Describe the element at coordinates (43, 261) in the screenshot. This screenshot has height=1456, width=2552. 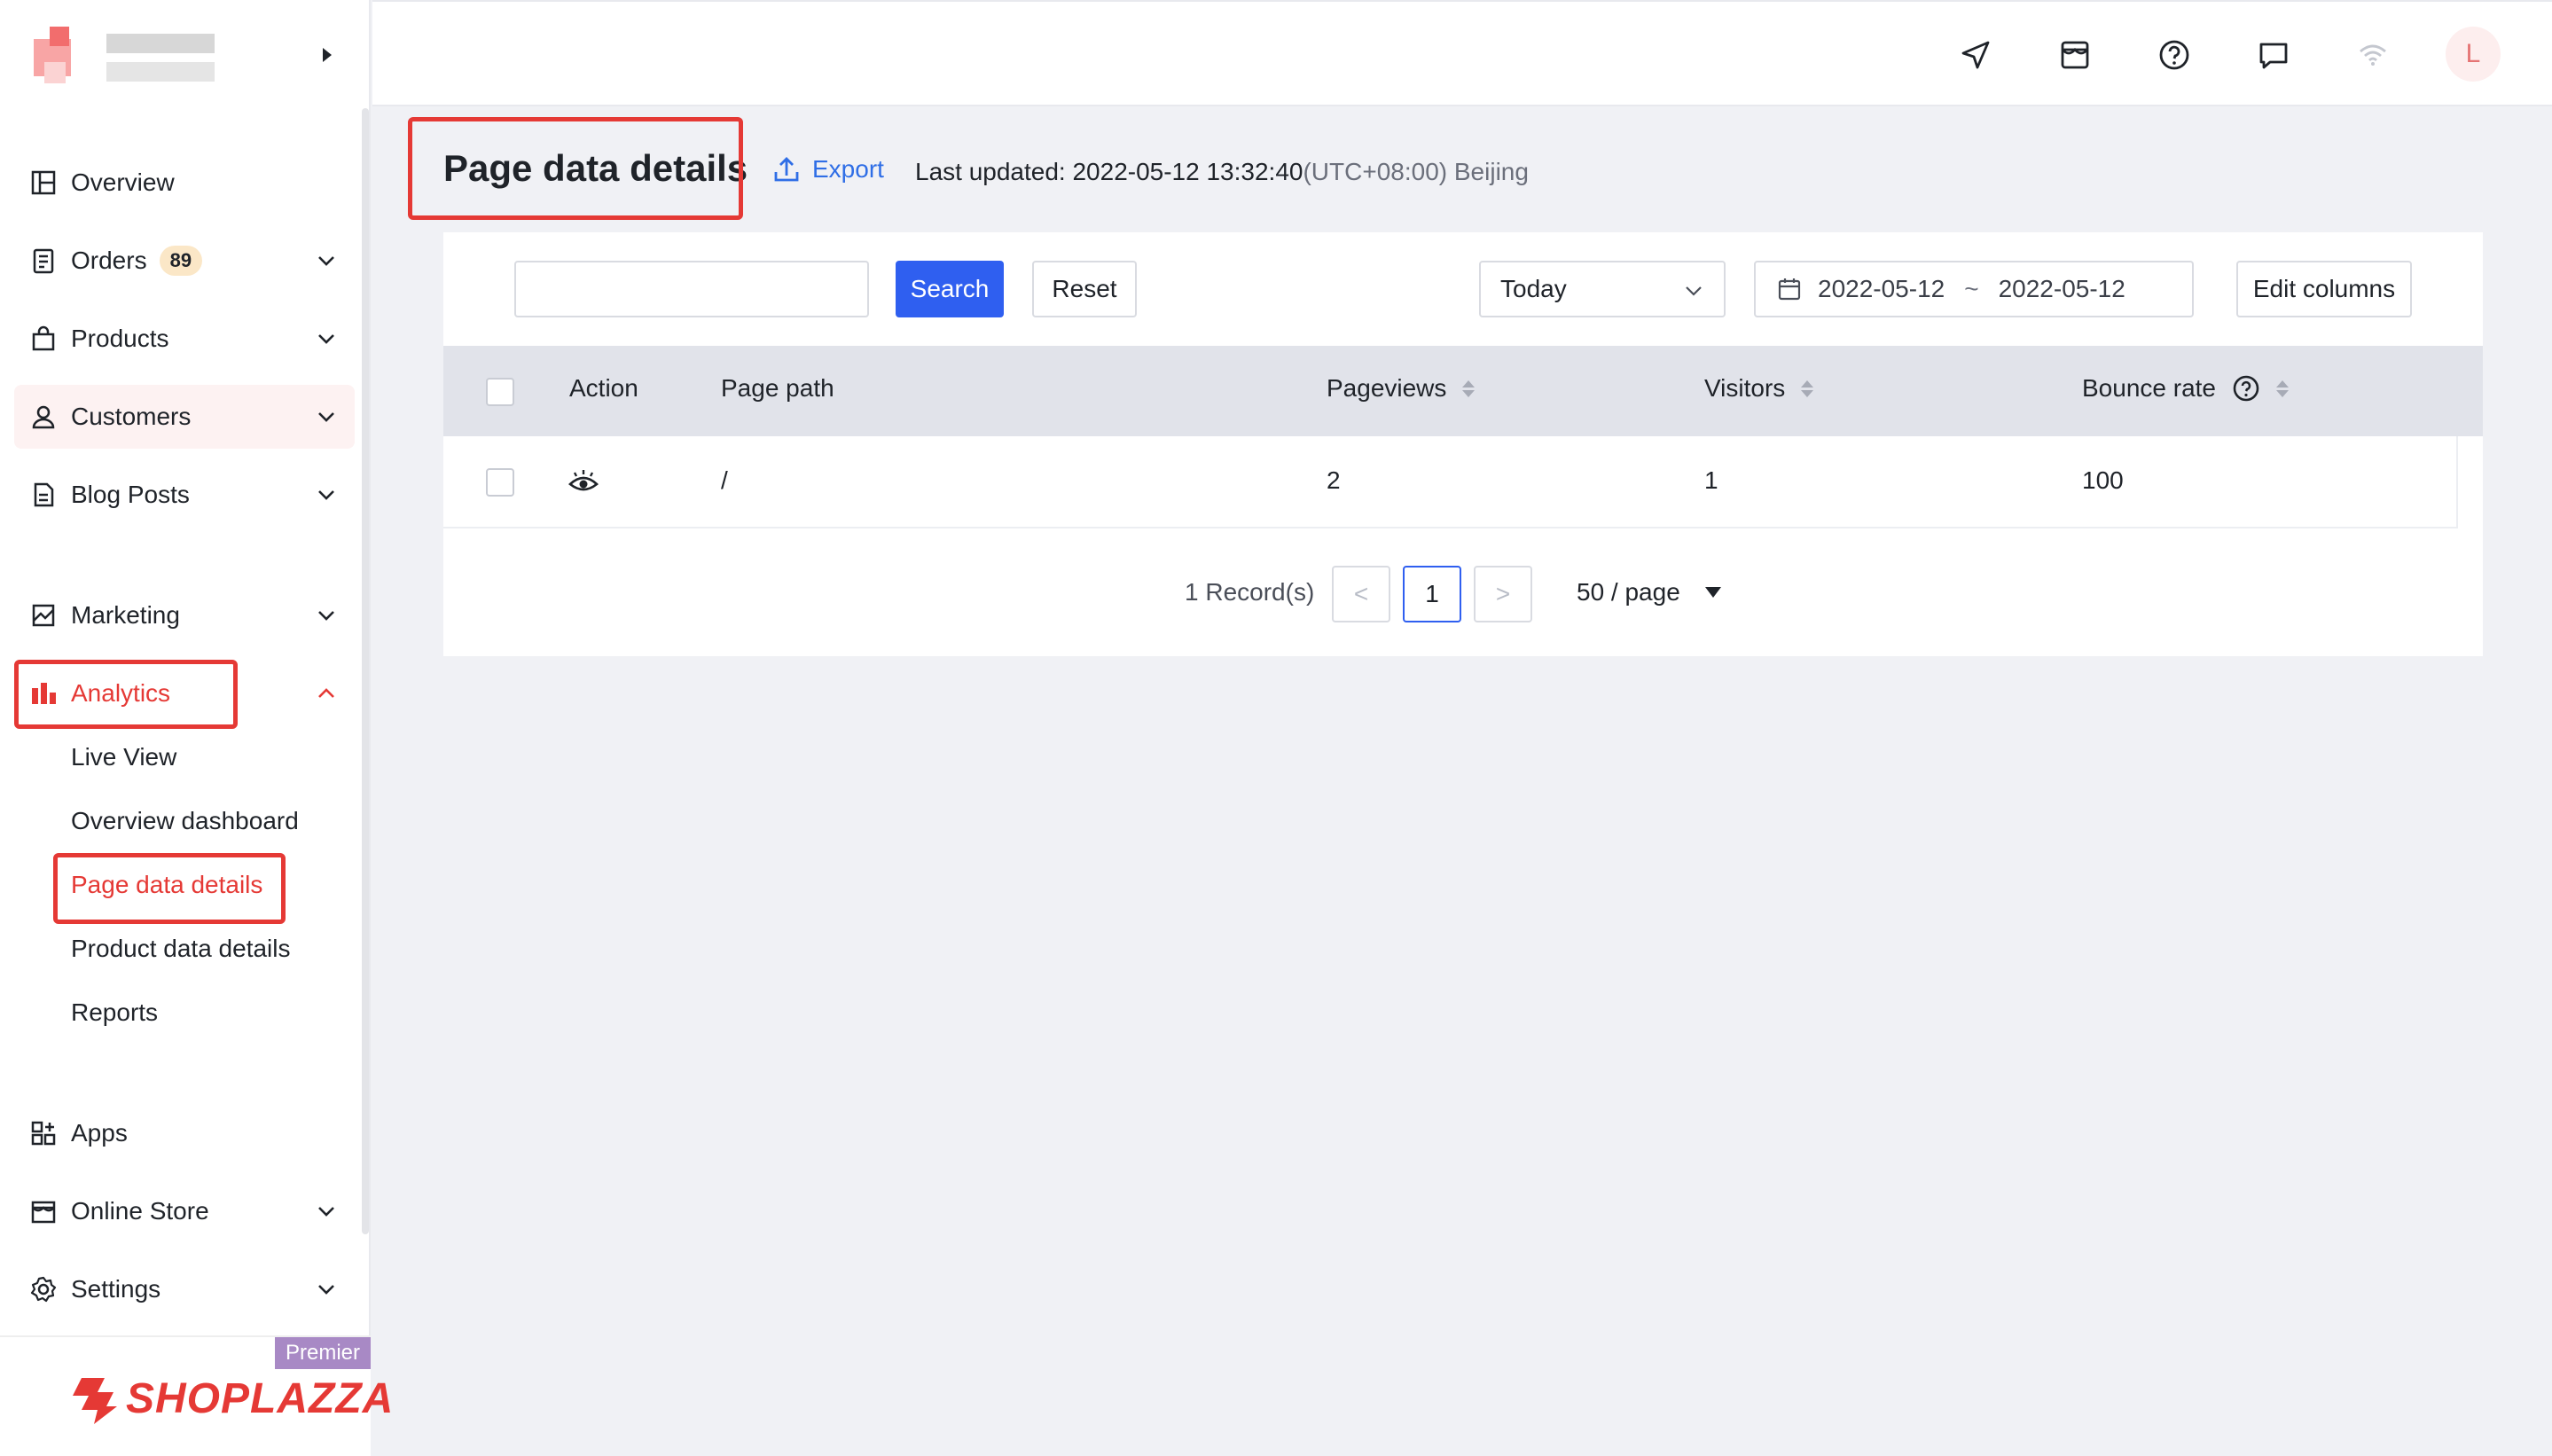
I see `orders-icon` at that location.